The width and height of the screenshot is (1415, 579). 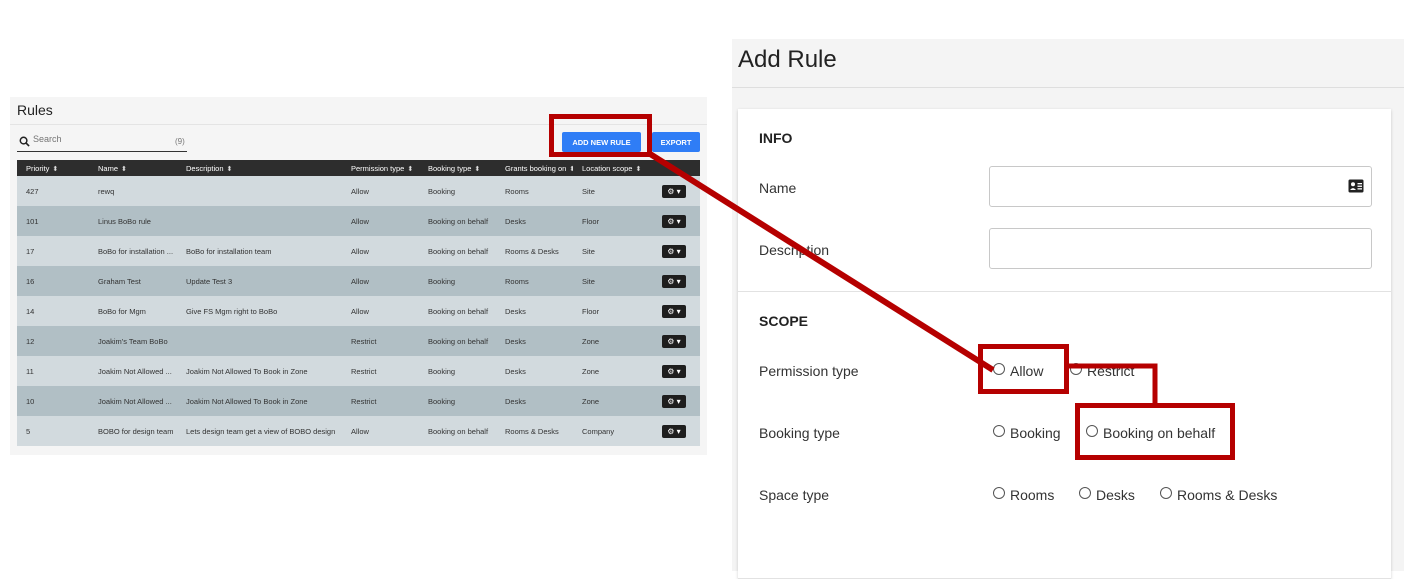 I want to click on radio-rooms: Rooms, so click(x=1023, y=495).